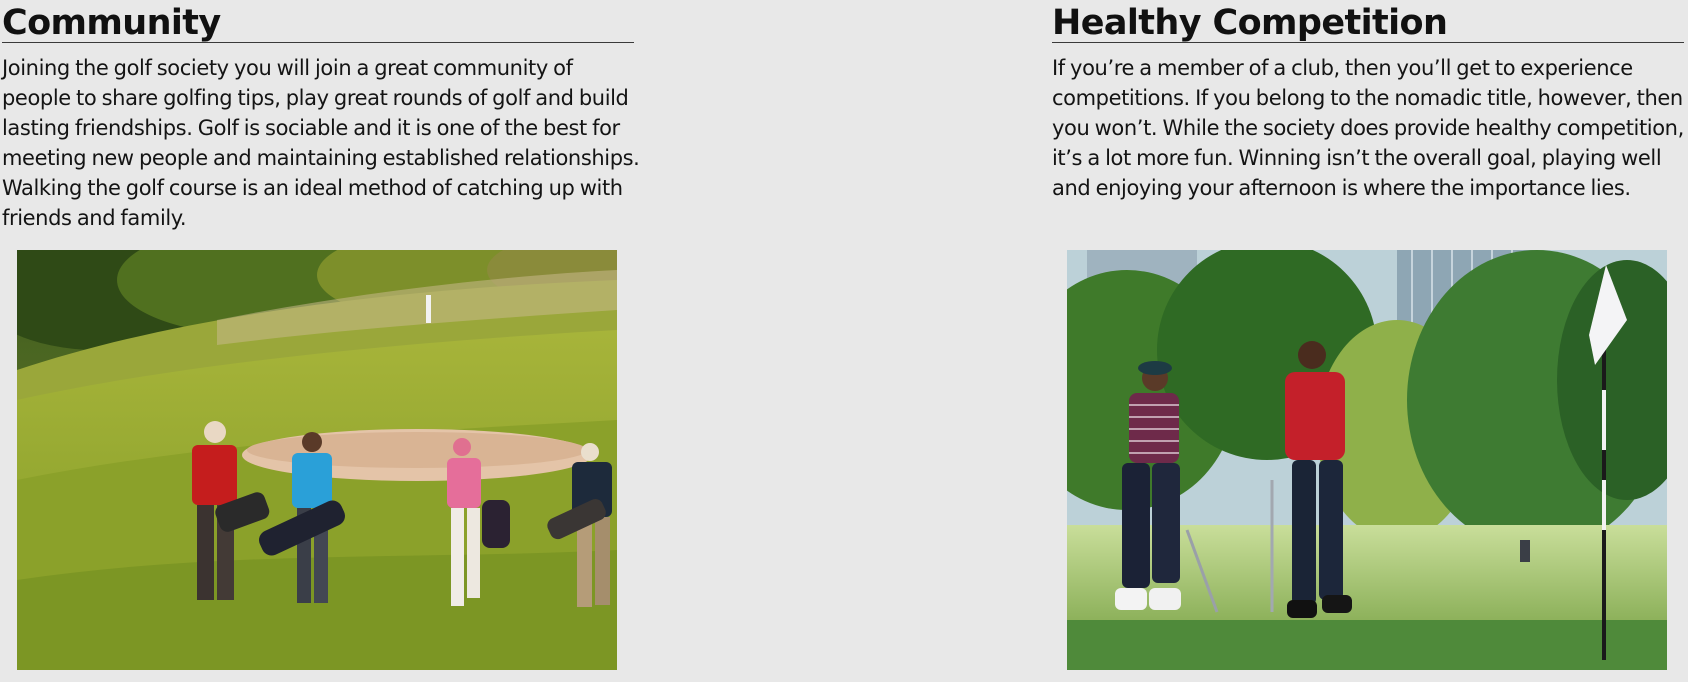  What do you see at coordinates (318, 21) in the screenshot?
I see `community-heading: Community` at bounding box center [318, 21].